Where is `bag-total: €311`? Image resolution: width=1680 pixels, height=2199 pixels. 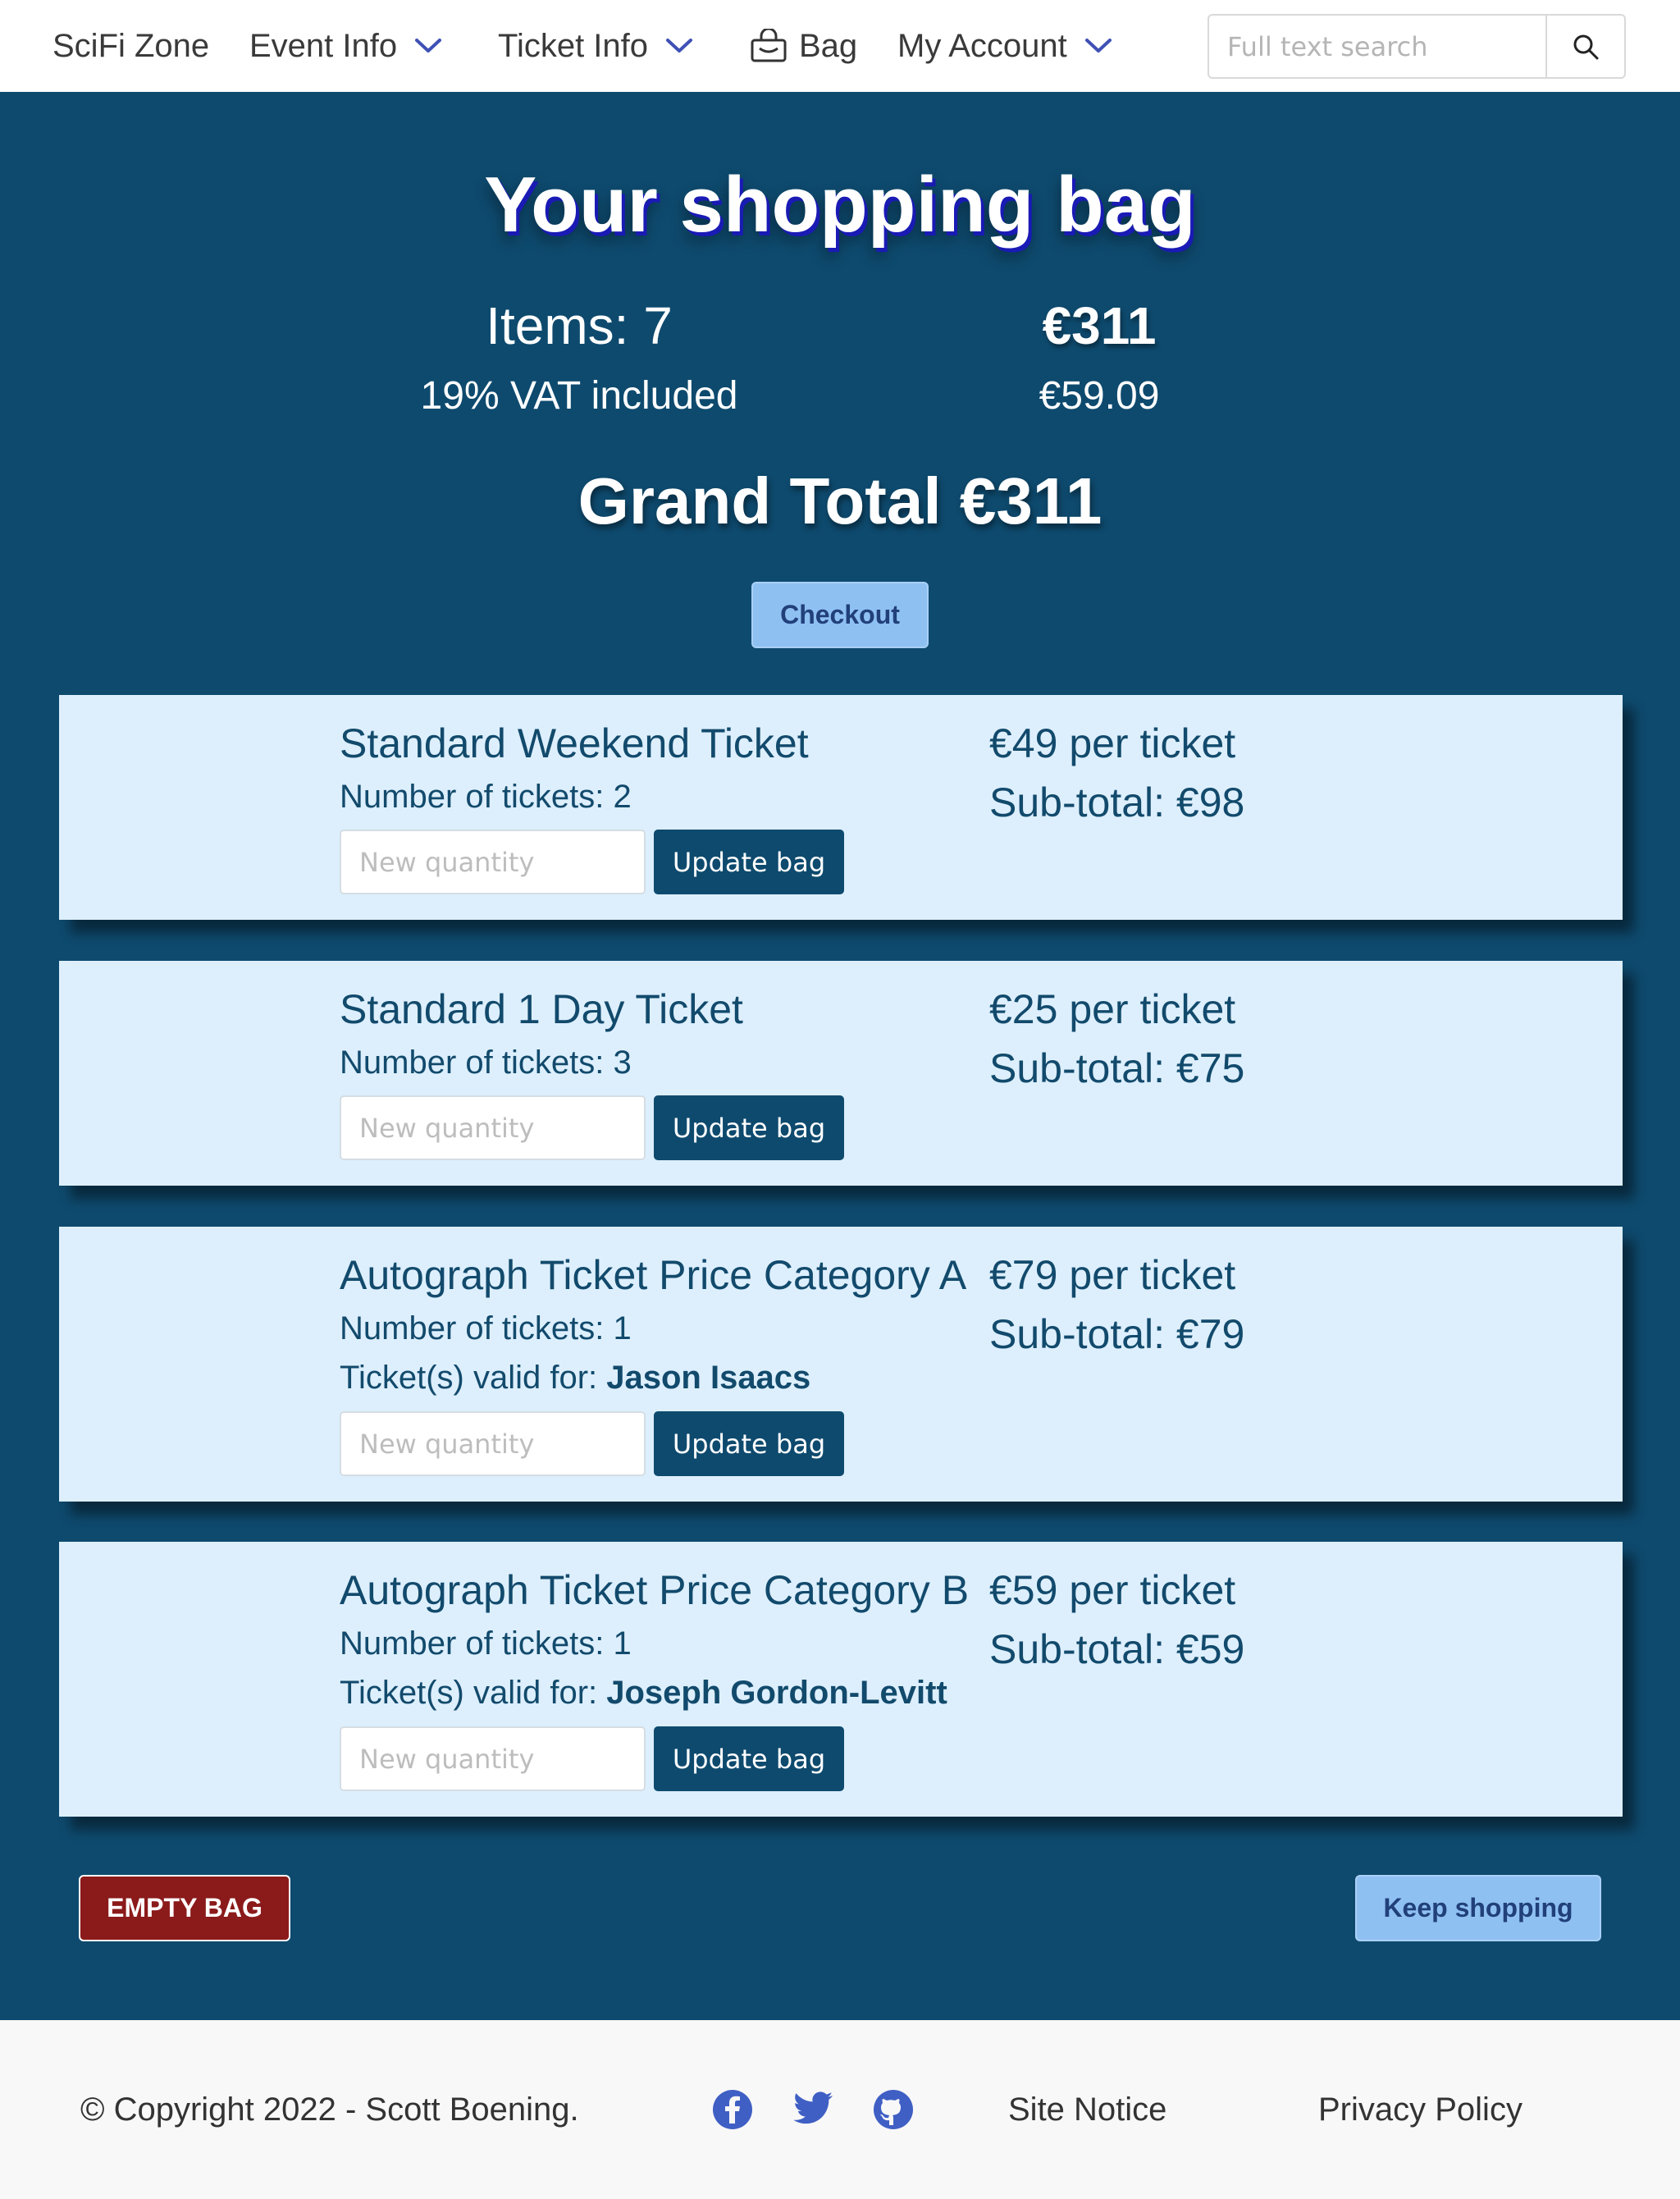
bag-total: €311 is located at coordinates (1099, 325).